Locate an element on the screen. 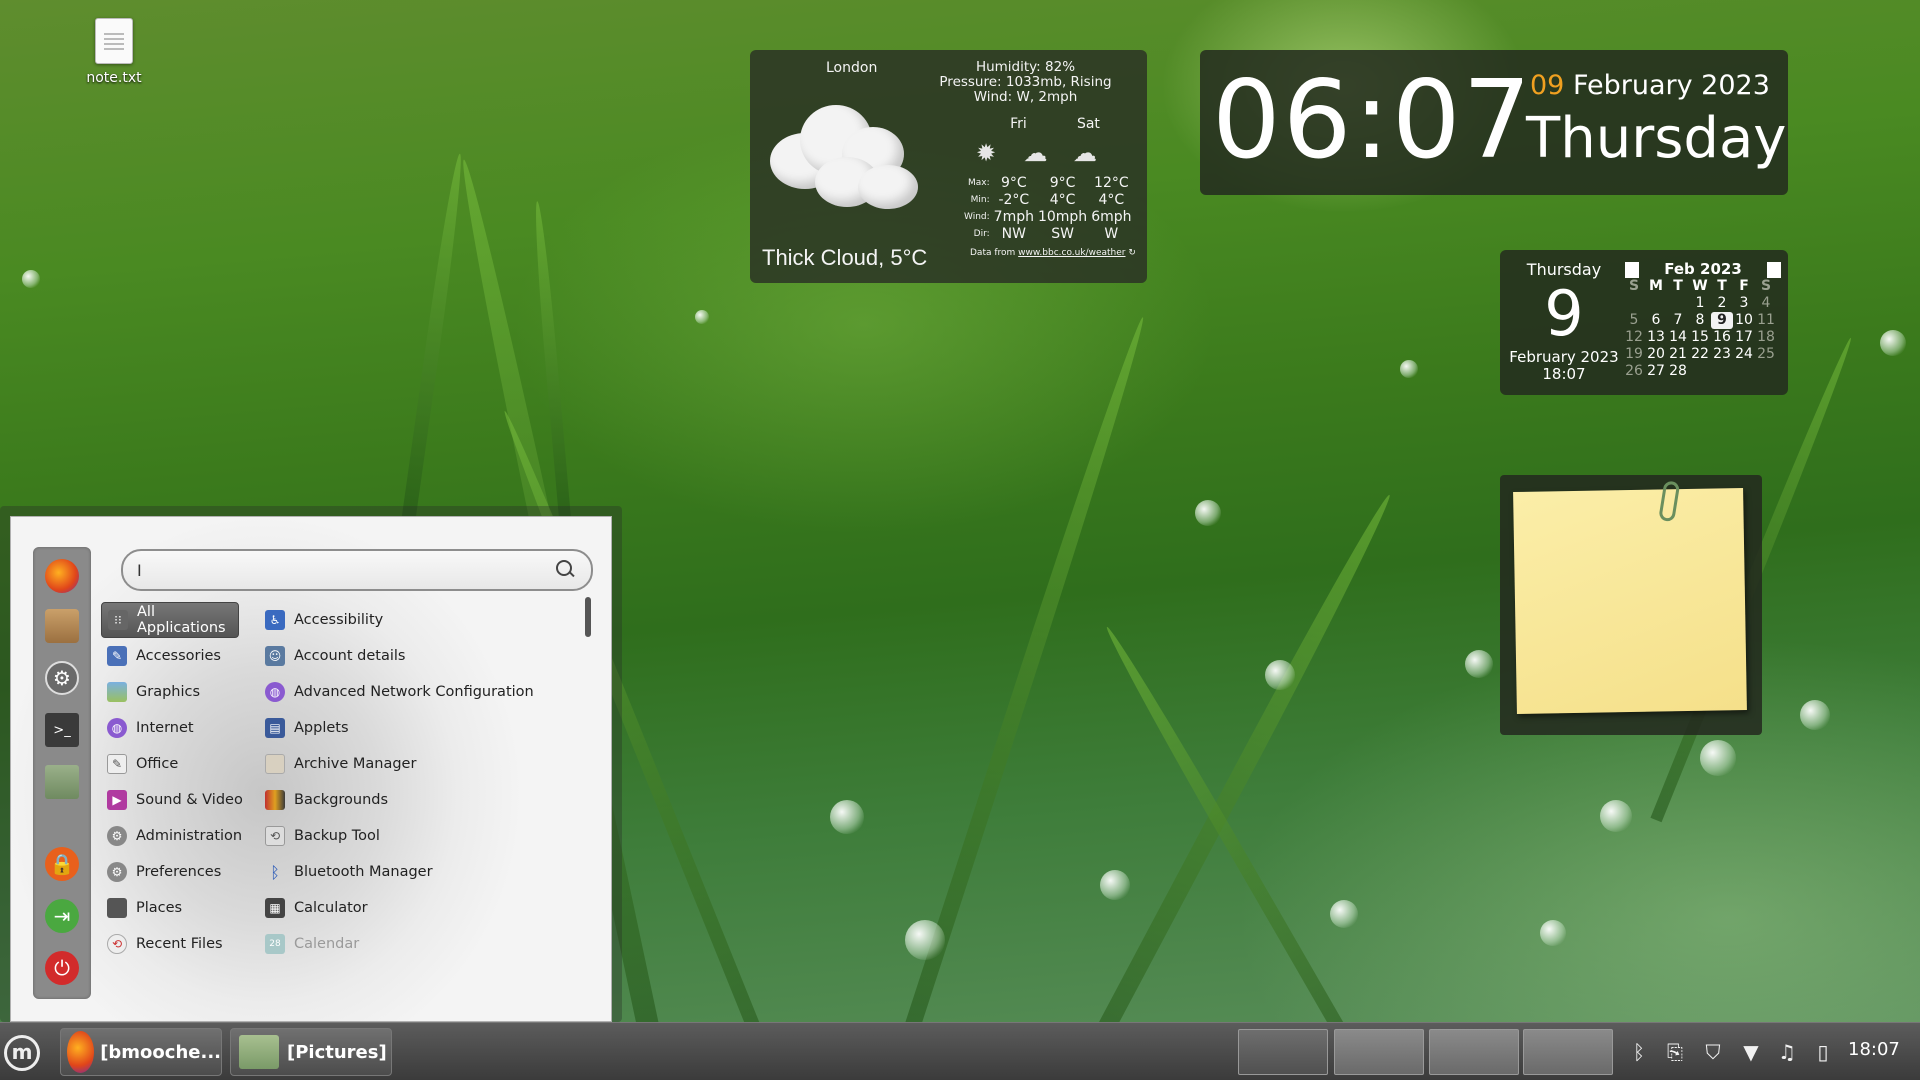  calendar-day: 23 is located at coordinates (1722, 354).